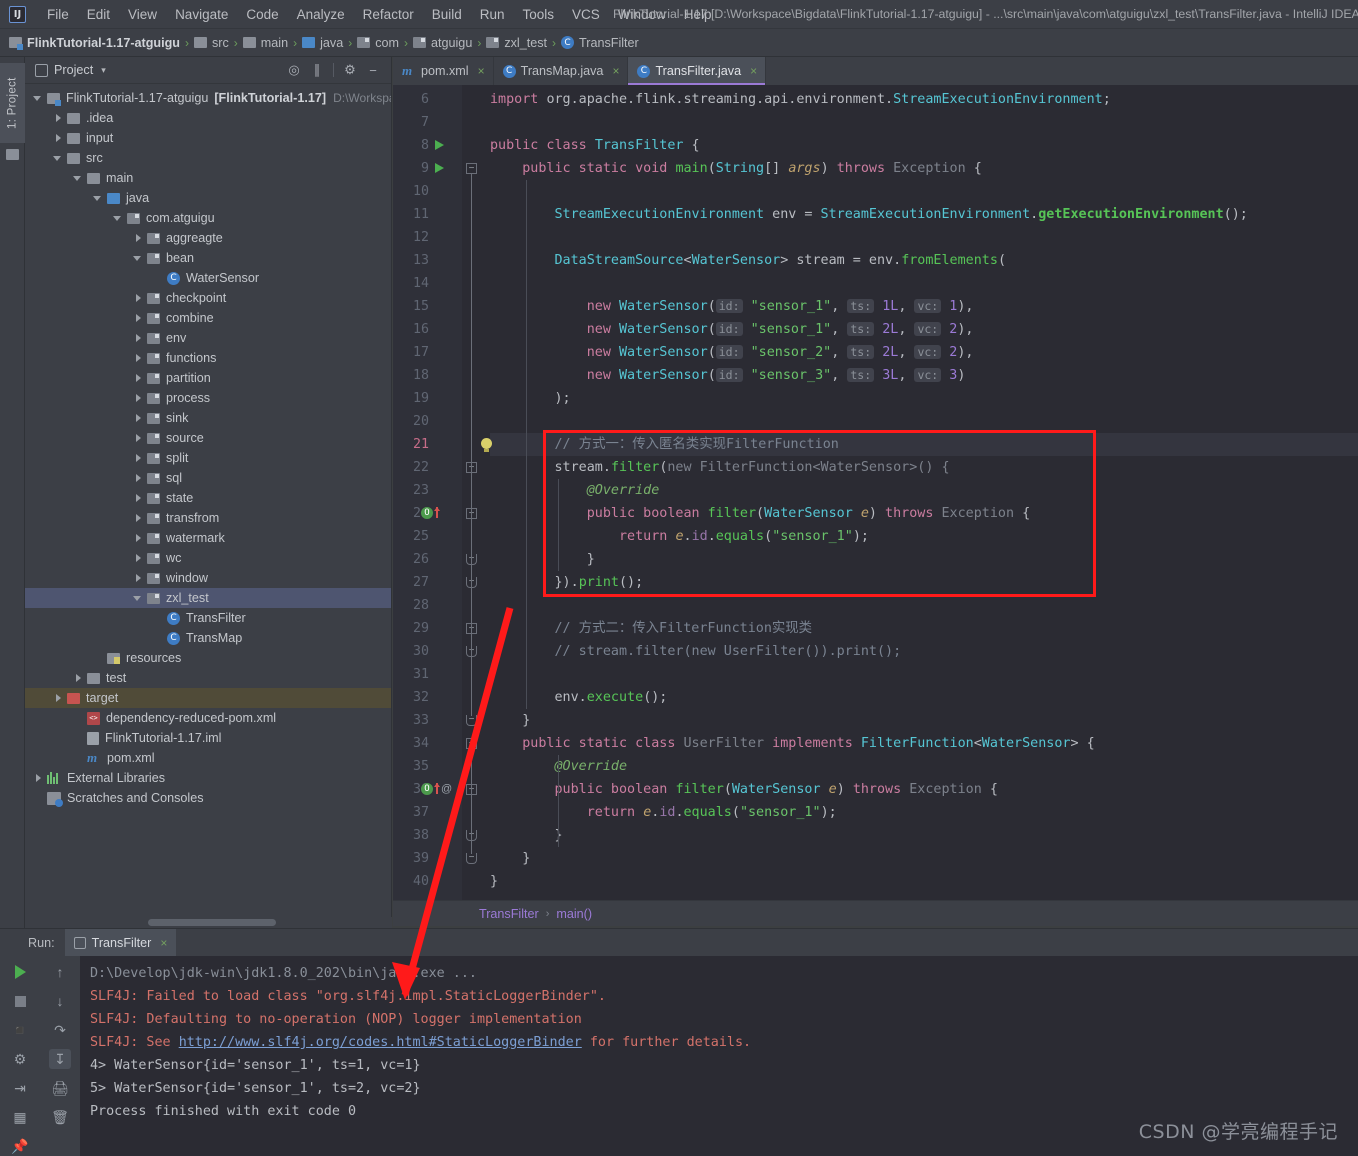  Describe the element at coordinates (60, 972) in the screenshot. I see `scroll-up-icon: ↑` at that location.